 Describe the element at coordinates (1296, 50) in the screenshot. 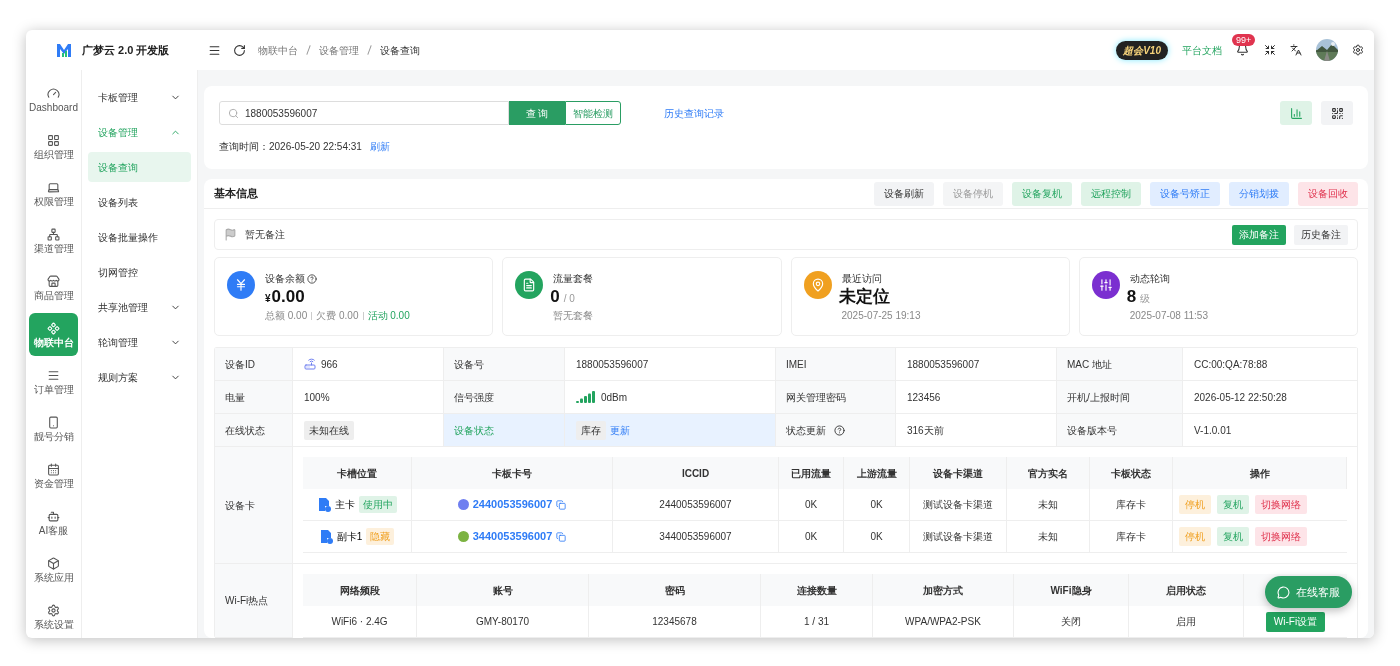

I see `language-icon` at that location.